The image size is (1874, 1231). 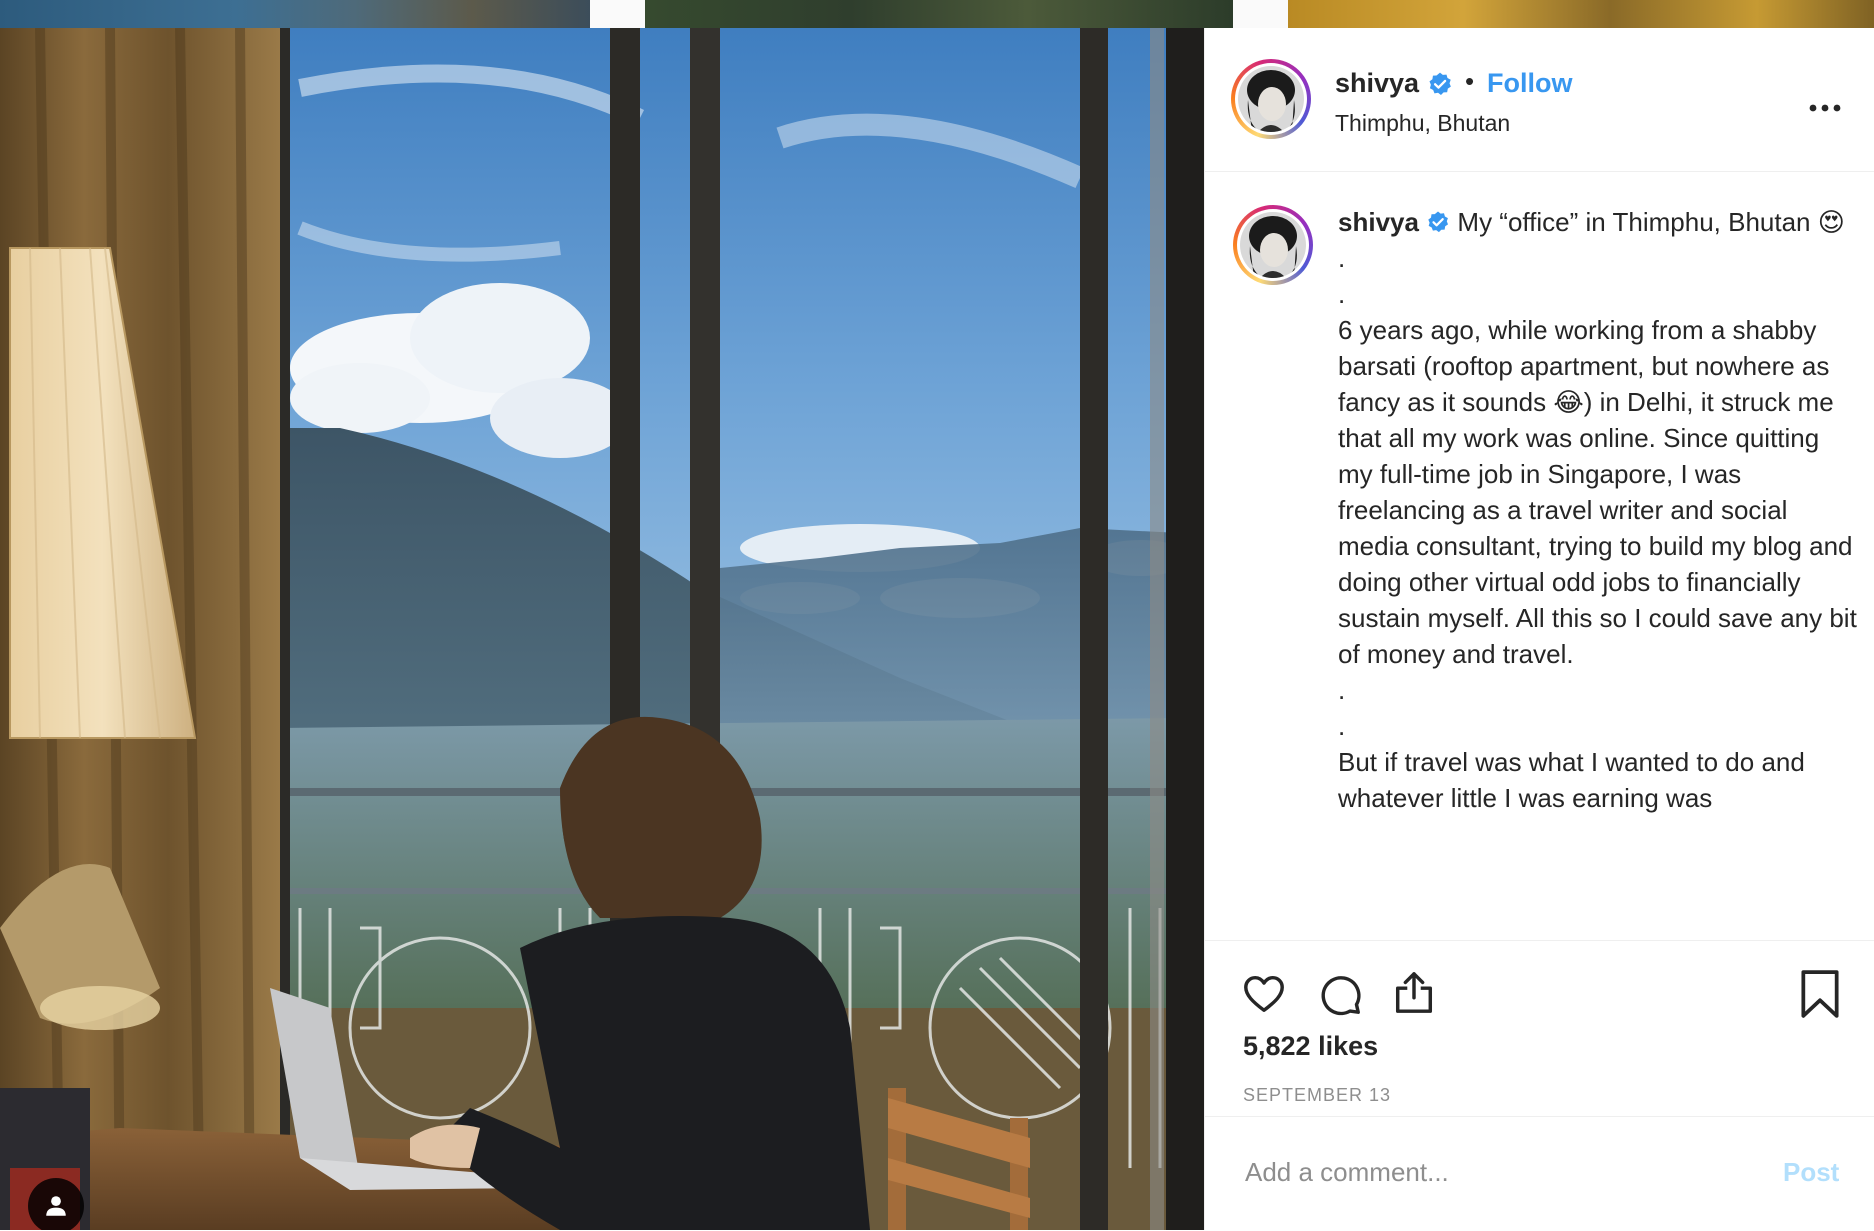 I want to click on tagged-users-button, so click(x=56, y=1204).